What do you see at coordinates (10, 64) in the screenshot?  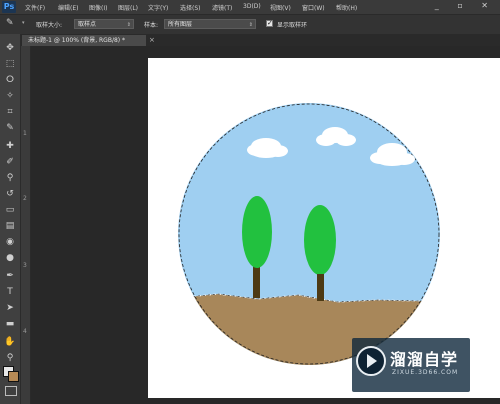 I see `marquee-tool-icon: ⬚` at bounding box center [10, 64].